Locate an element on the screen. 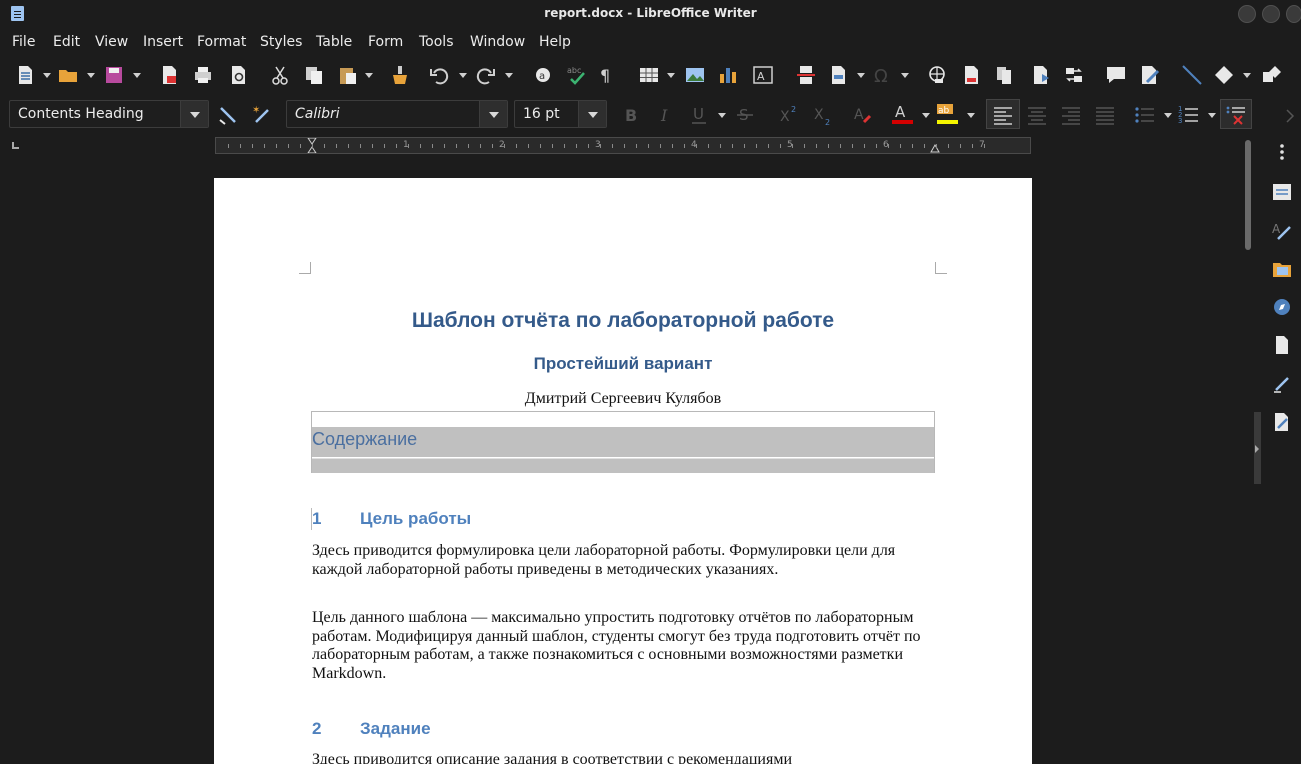 This screenshot has width=1301, height=764. menu-tools: Tools is located at coordinates (436, 42).